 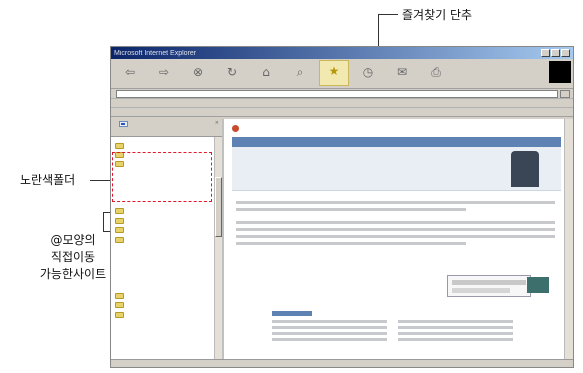 I want to click on news-section, so click(x=406, y=326).